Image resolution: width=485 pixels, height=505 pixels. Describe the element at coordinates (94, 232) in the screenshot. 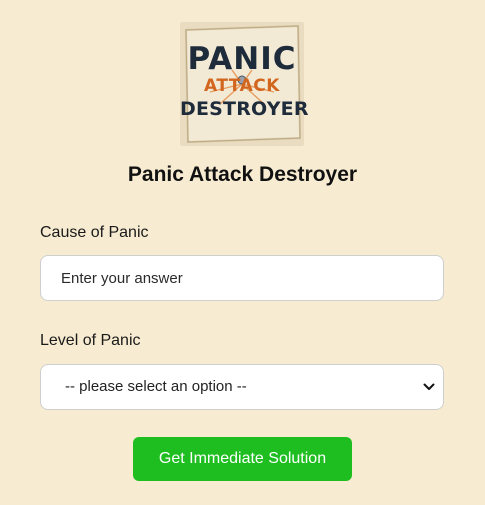

I see `cause-of-panic-label: Cause of Panic` at that location.